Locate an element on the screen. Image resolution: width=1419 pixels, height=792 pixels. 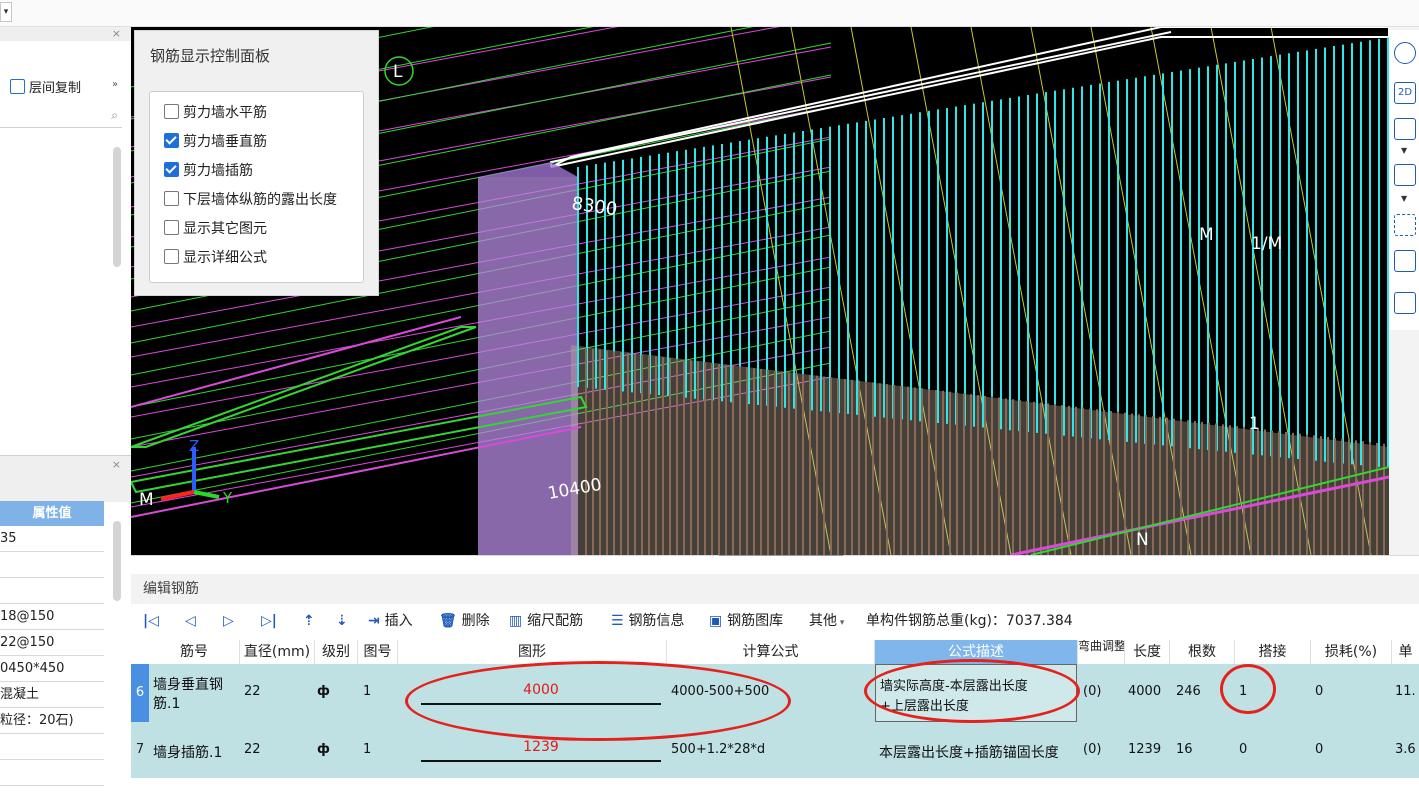
dropdown-arrow: ▾ is located at coordinates (6, 12).